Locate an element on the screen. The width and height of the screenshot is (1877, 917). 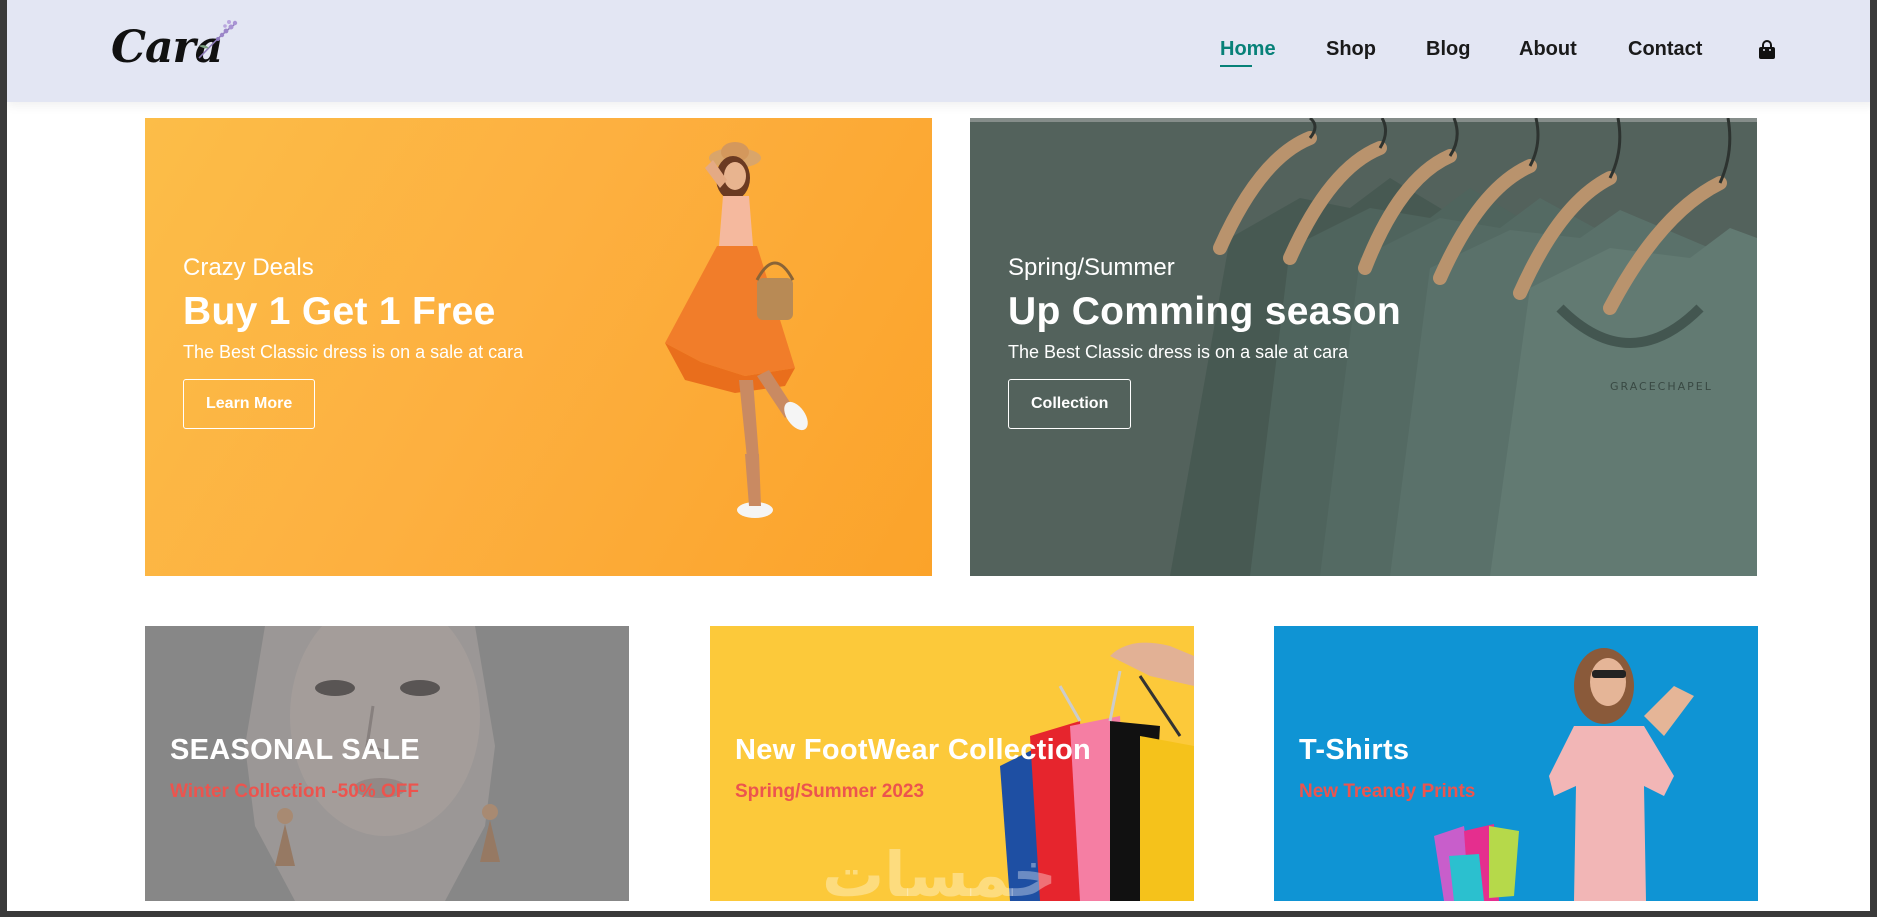
banner-tshirts: T-Shirts New Treandy Prints is located at coordinates (1516, 763).